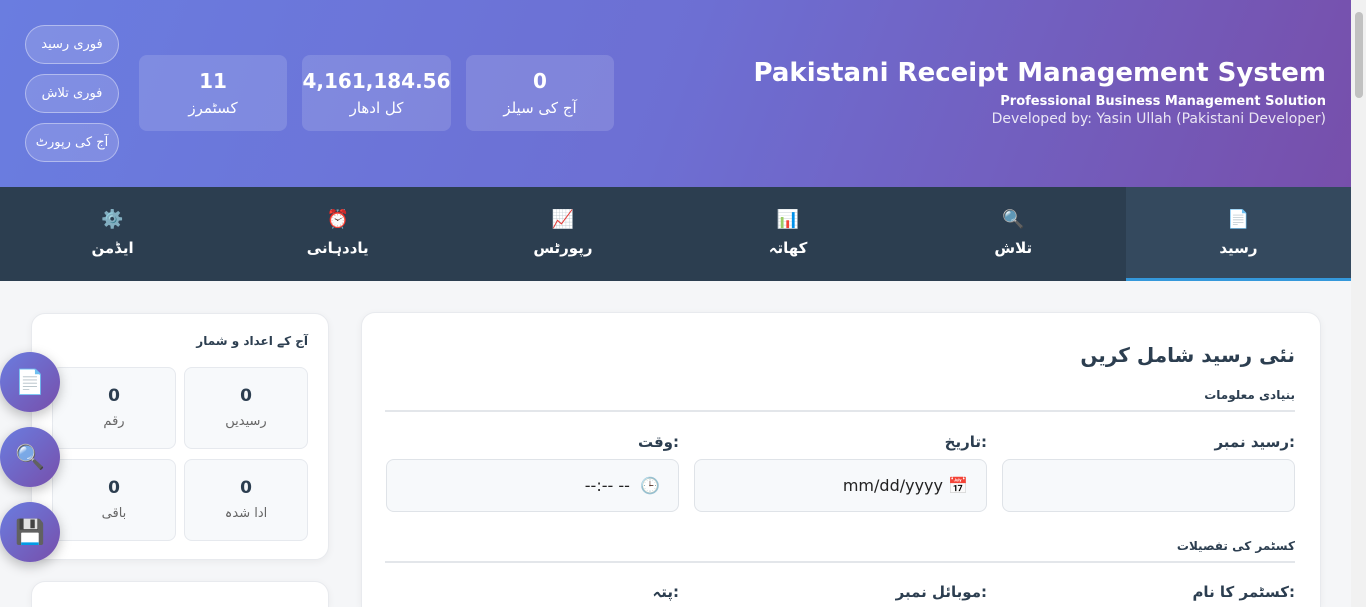 Image resolution: width=1366 pixels, height=607 pixels. I want to click on customer-name-label: کسٹمر کا نام:, so click(1243, 592).